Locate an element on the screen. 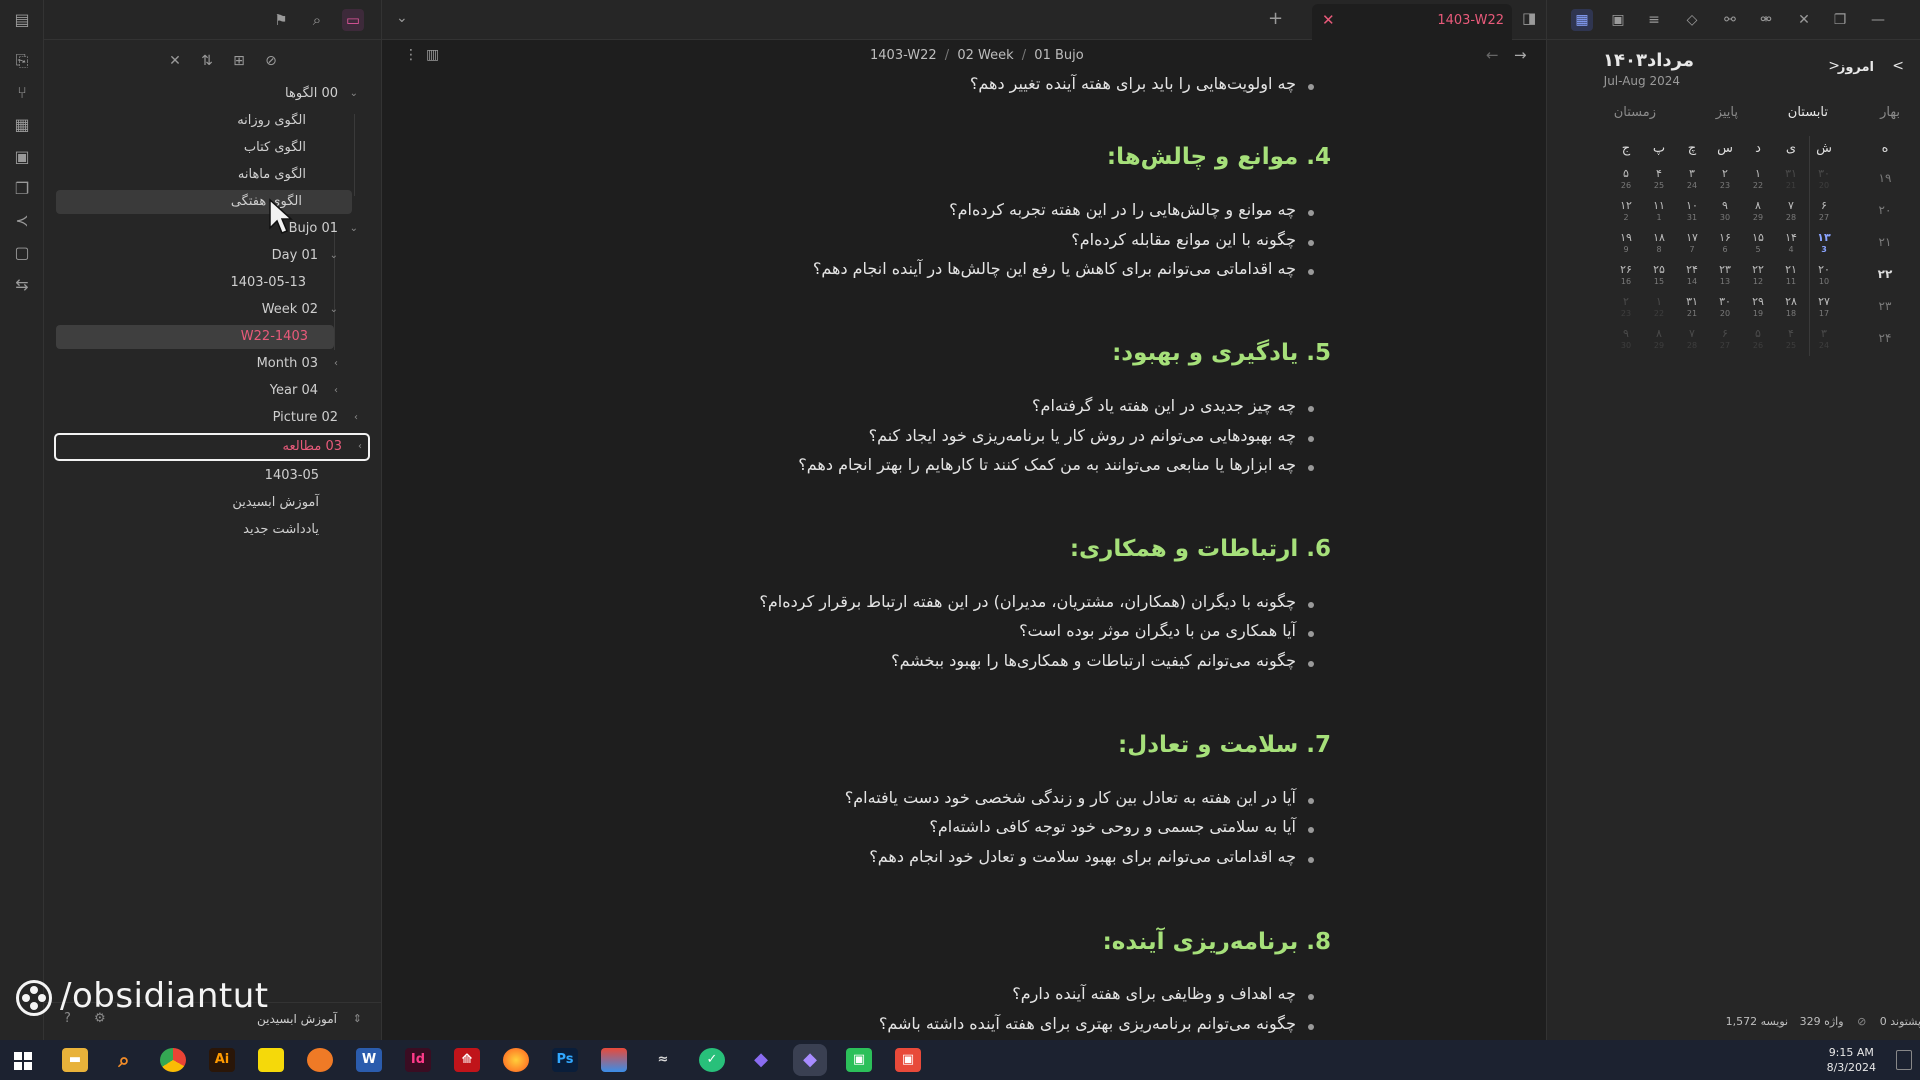  calendar-prev-button: < is located at coordinates (1898, 66).